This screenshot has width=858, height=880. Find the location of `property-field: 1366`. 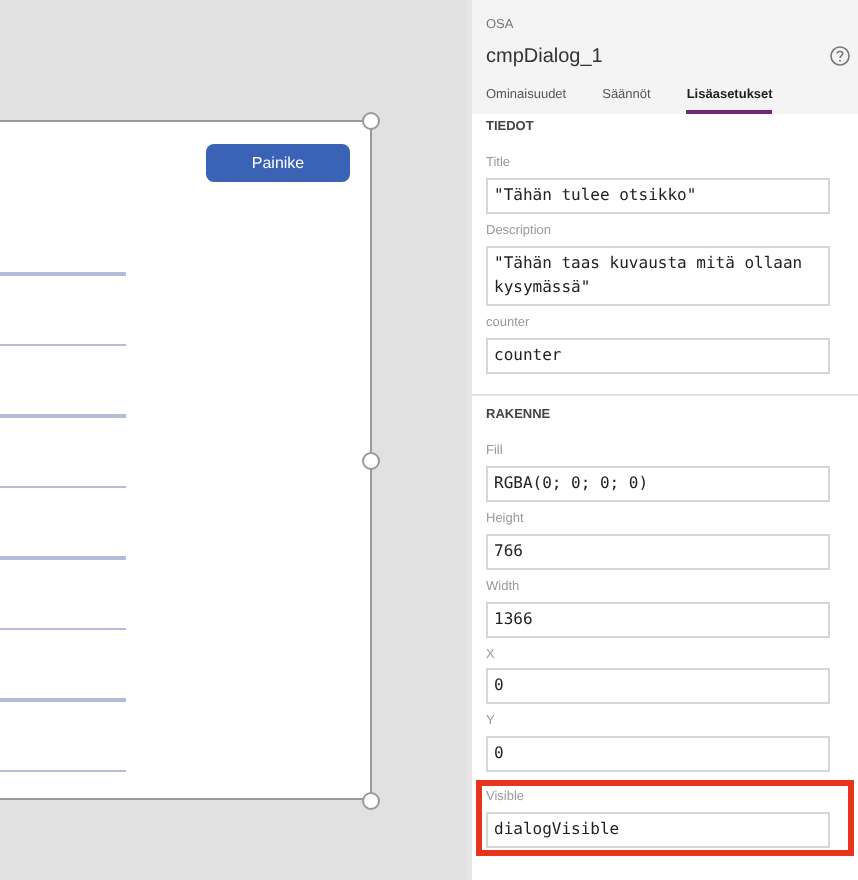

property-field: 1366 is located at coordinates (658, 619).